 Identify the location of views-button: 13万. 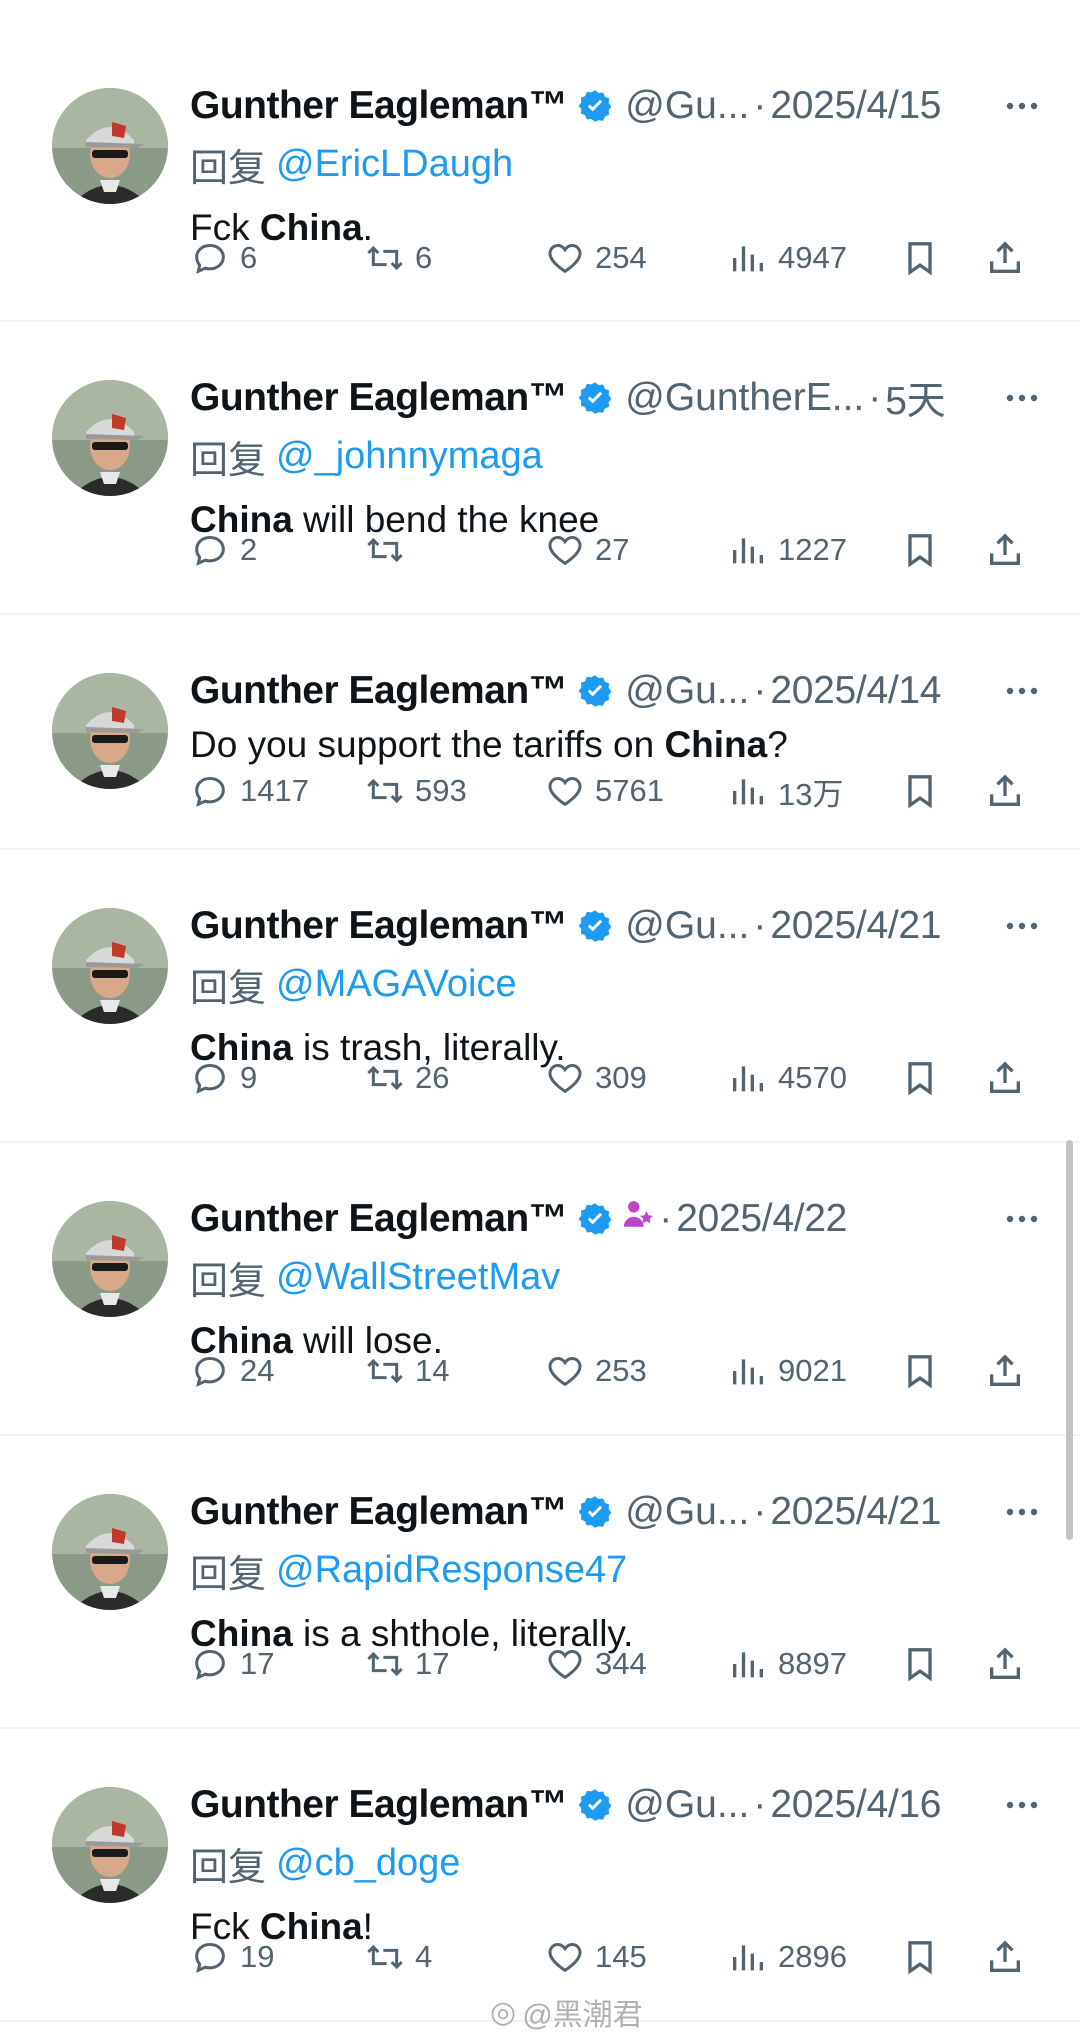
(785, 791).